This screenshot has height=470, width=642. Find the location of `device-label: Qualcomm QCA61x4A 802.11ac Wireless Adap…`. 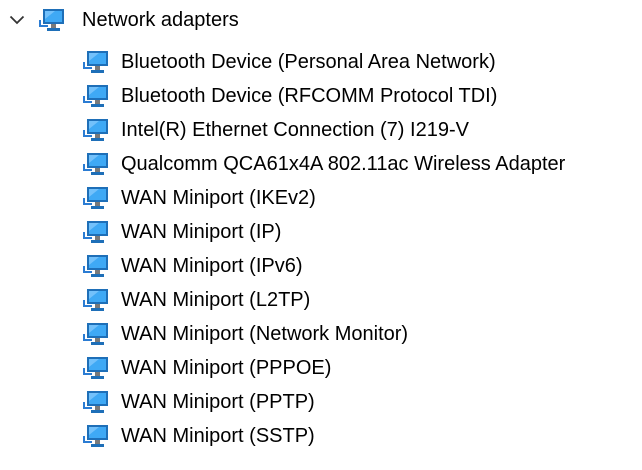

device-label: Qualcomm QCA61x4A 802.11ac Wireless Adap… is located at coordinates (343, 164).